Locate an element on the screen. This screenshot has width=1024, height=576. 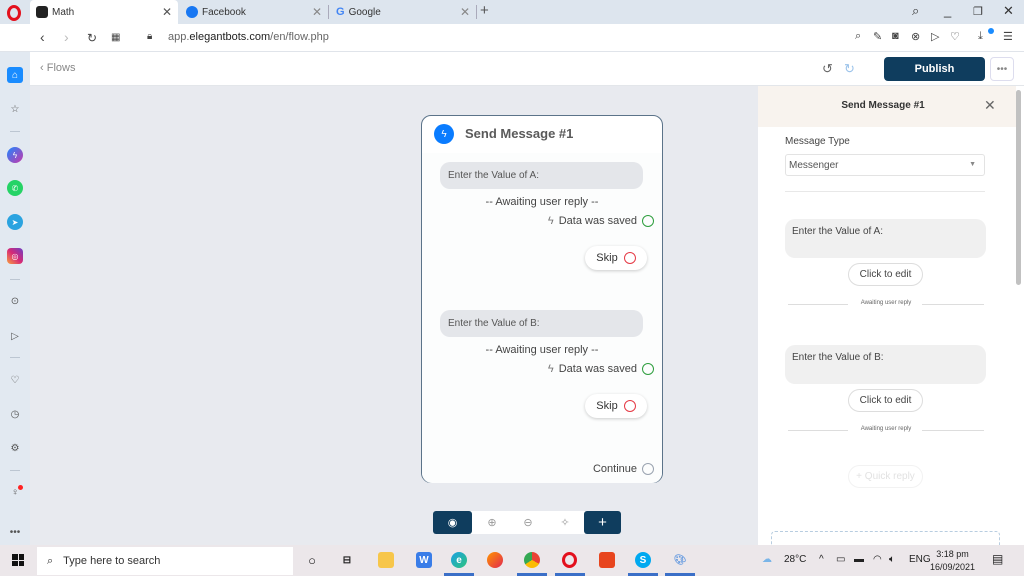
paint-icon: 🎨︎ is located at coordinates (680, 560).